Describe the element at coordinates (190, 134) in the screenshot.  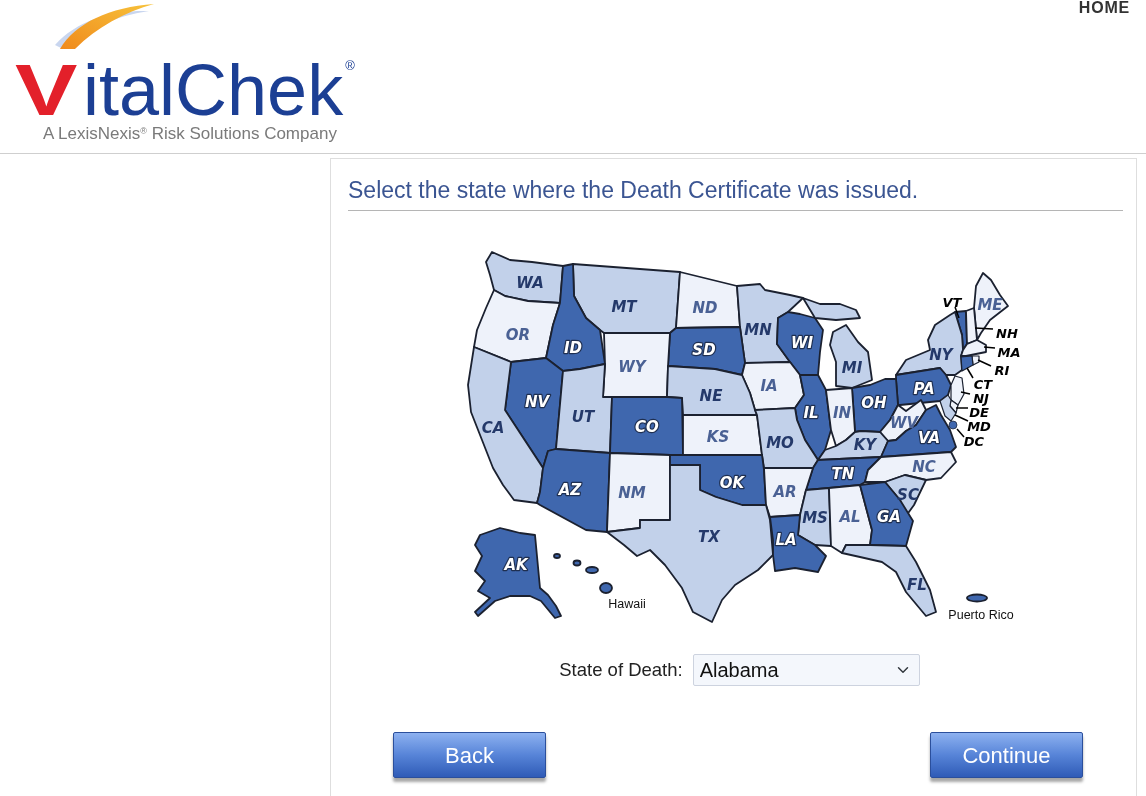
I see `logo-tagline: A LexisNexis$^{®}$ Risk Solutions Company` at that location.